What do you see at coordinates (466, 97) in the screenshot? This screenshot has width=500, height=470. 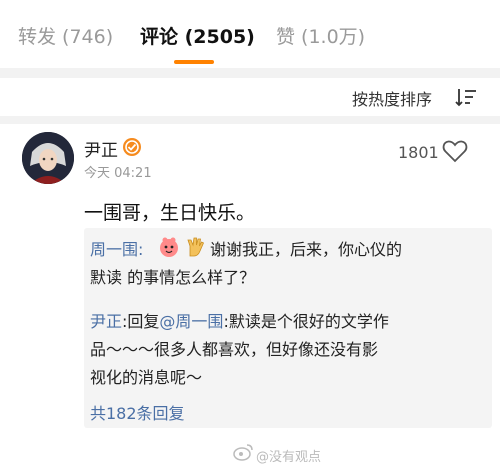 I see `sort-icon` at bounding box center [466, 97].